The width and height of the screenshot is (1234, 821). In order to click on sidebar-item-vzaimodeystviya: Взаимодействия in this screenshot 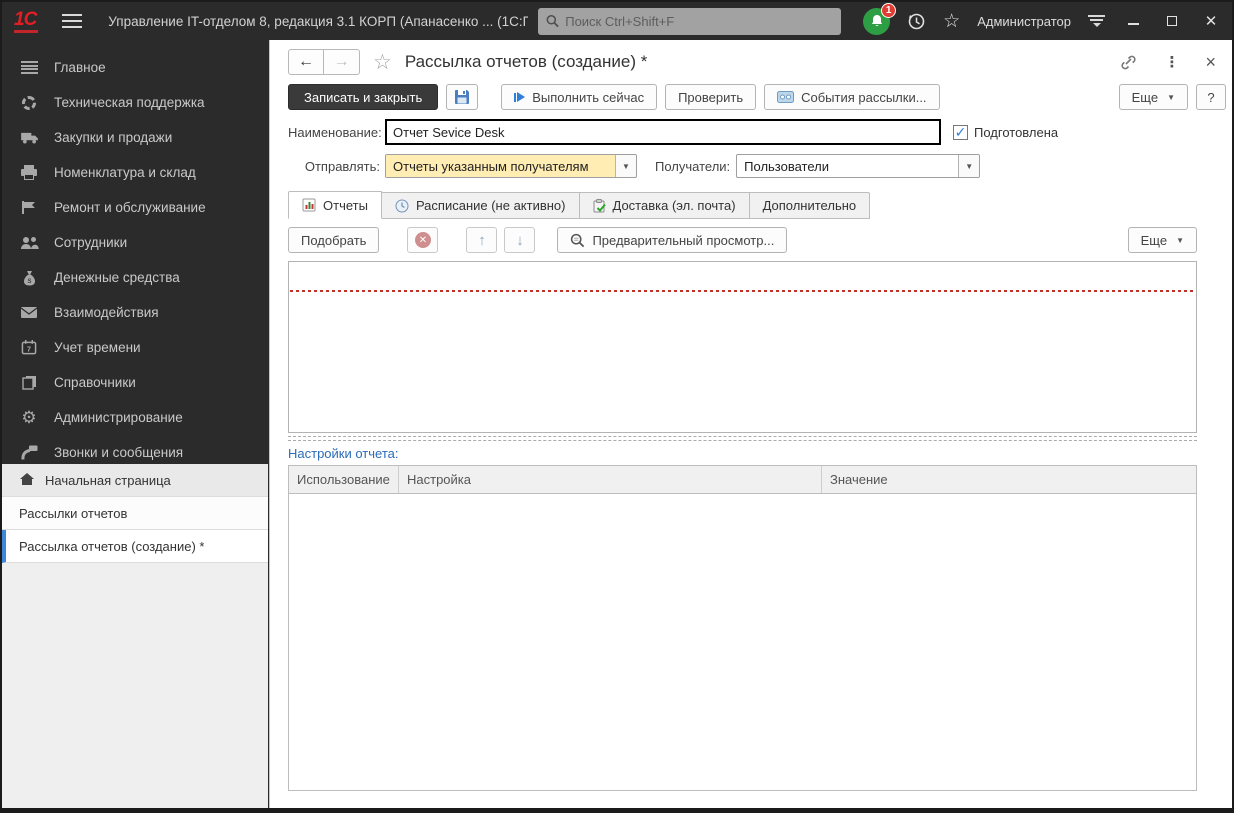, I will do `click(135, 312)`.